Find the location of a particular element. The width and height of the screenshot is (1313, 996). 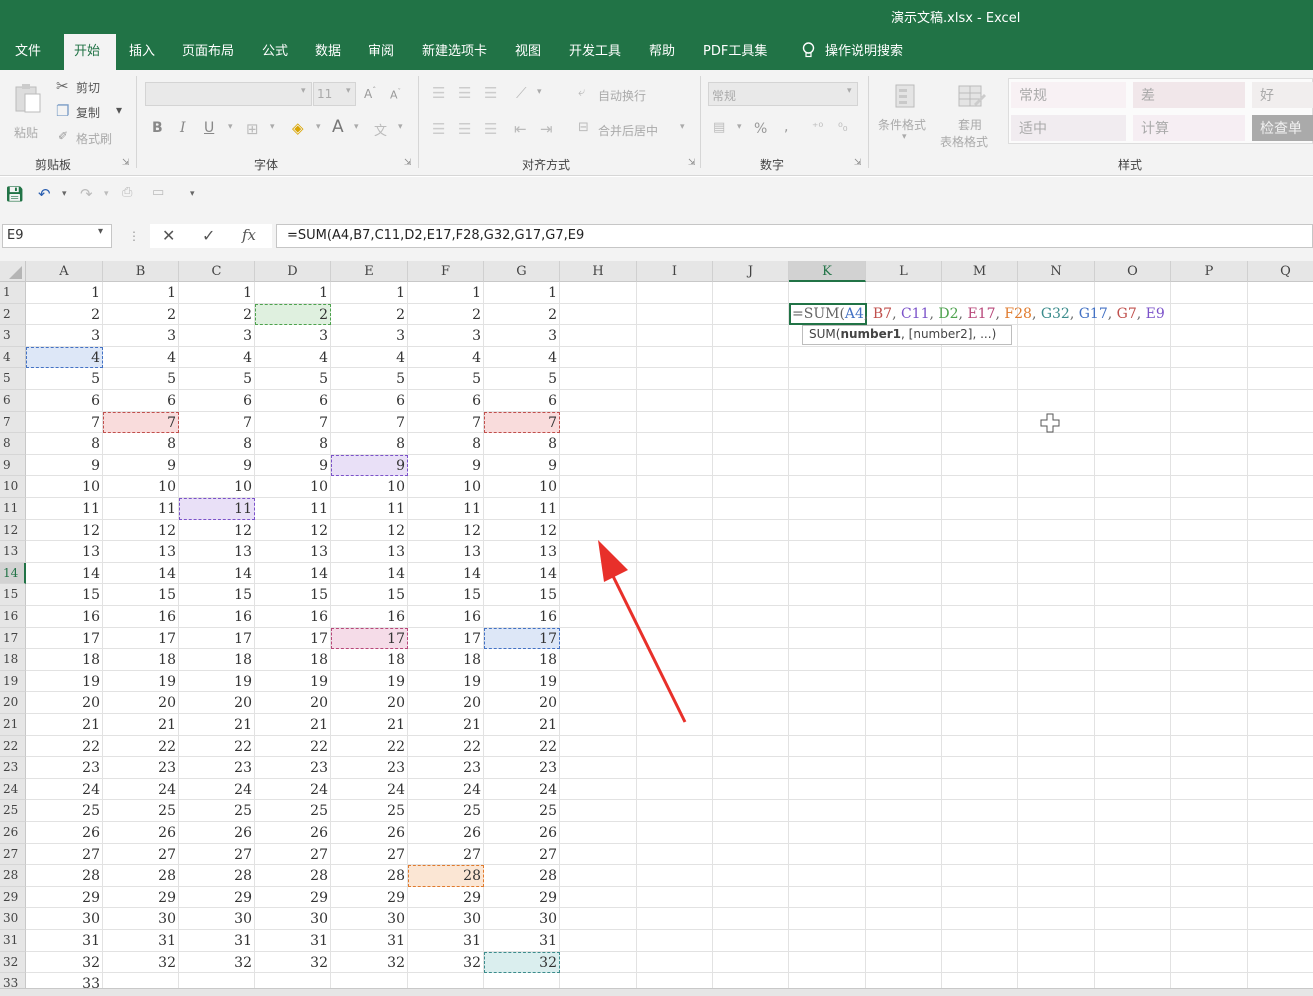

cell-e28: 28 is located at coordinates (369, 876).